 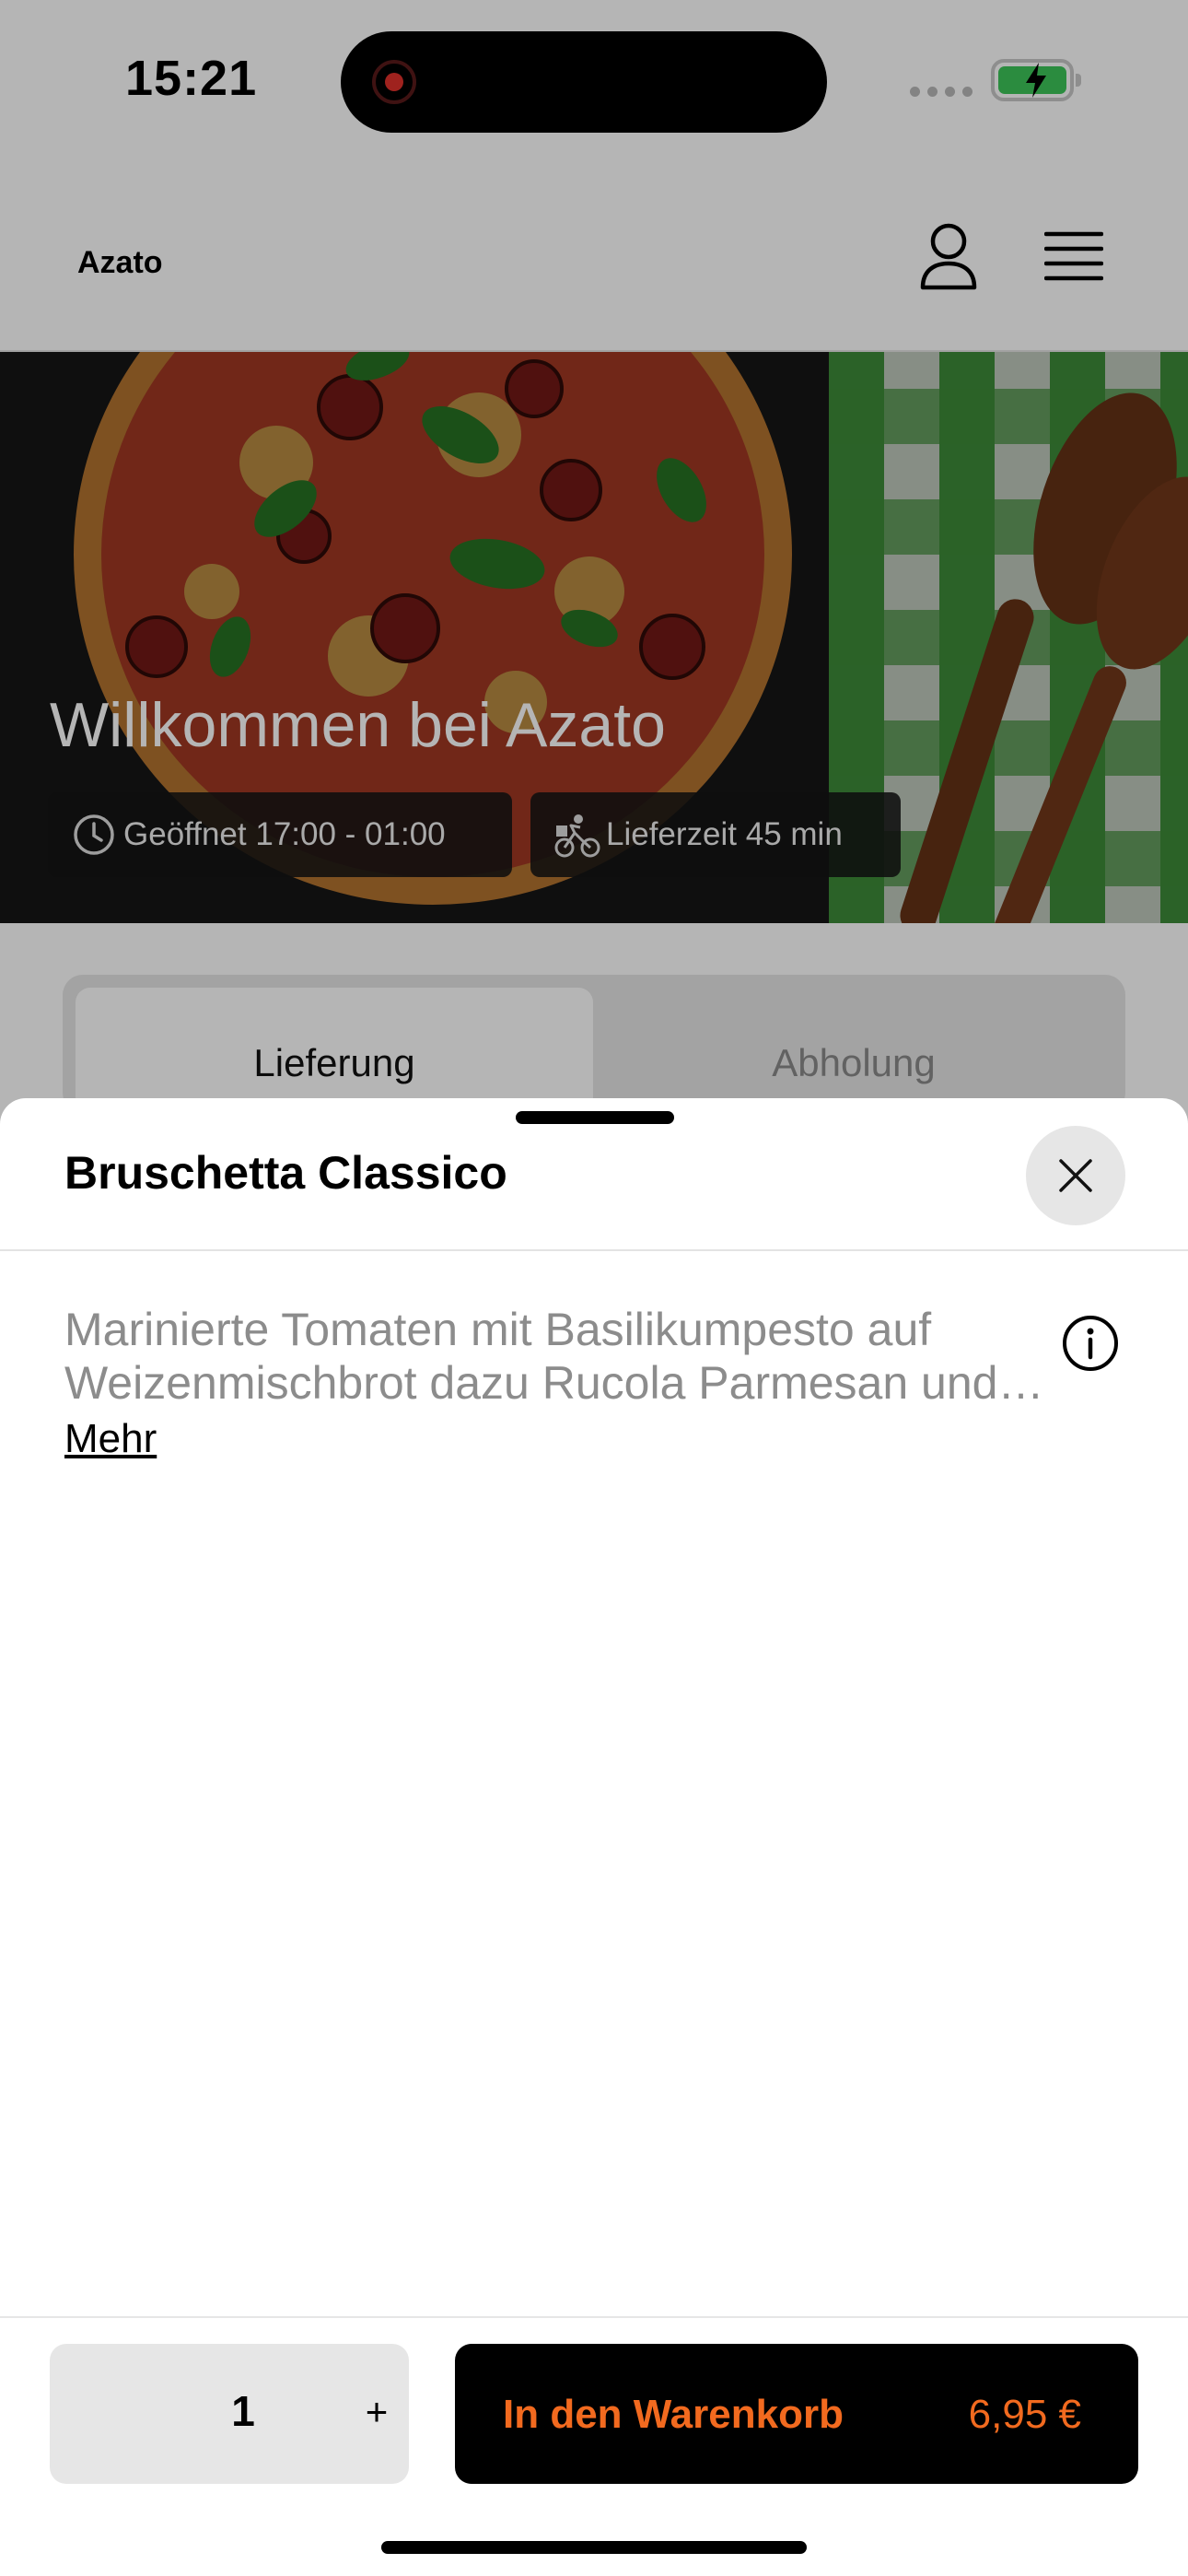 I want to click on product-title: Bruschetta Classico, so click(x=285, y=1173).